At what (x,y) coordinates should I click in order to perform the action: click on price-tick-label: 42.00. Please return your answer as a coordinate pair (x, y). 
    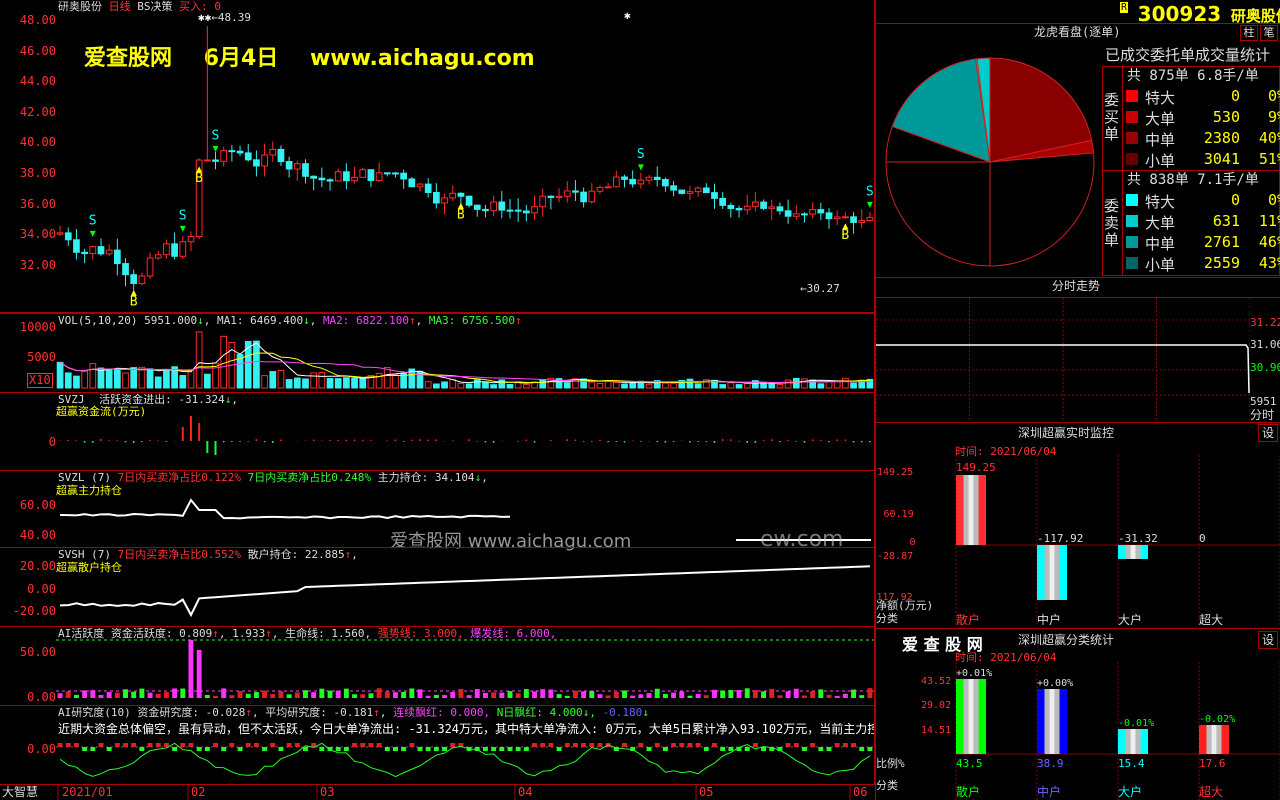
    Looking at the image, I should click on (37, 111).